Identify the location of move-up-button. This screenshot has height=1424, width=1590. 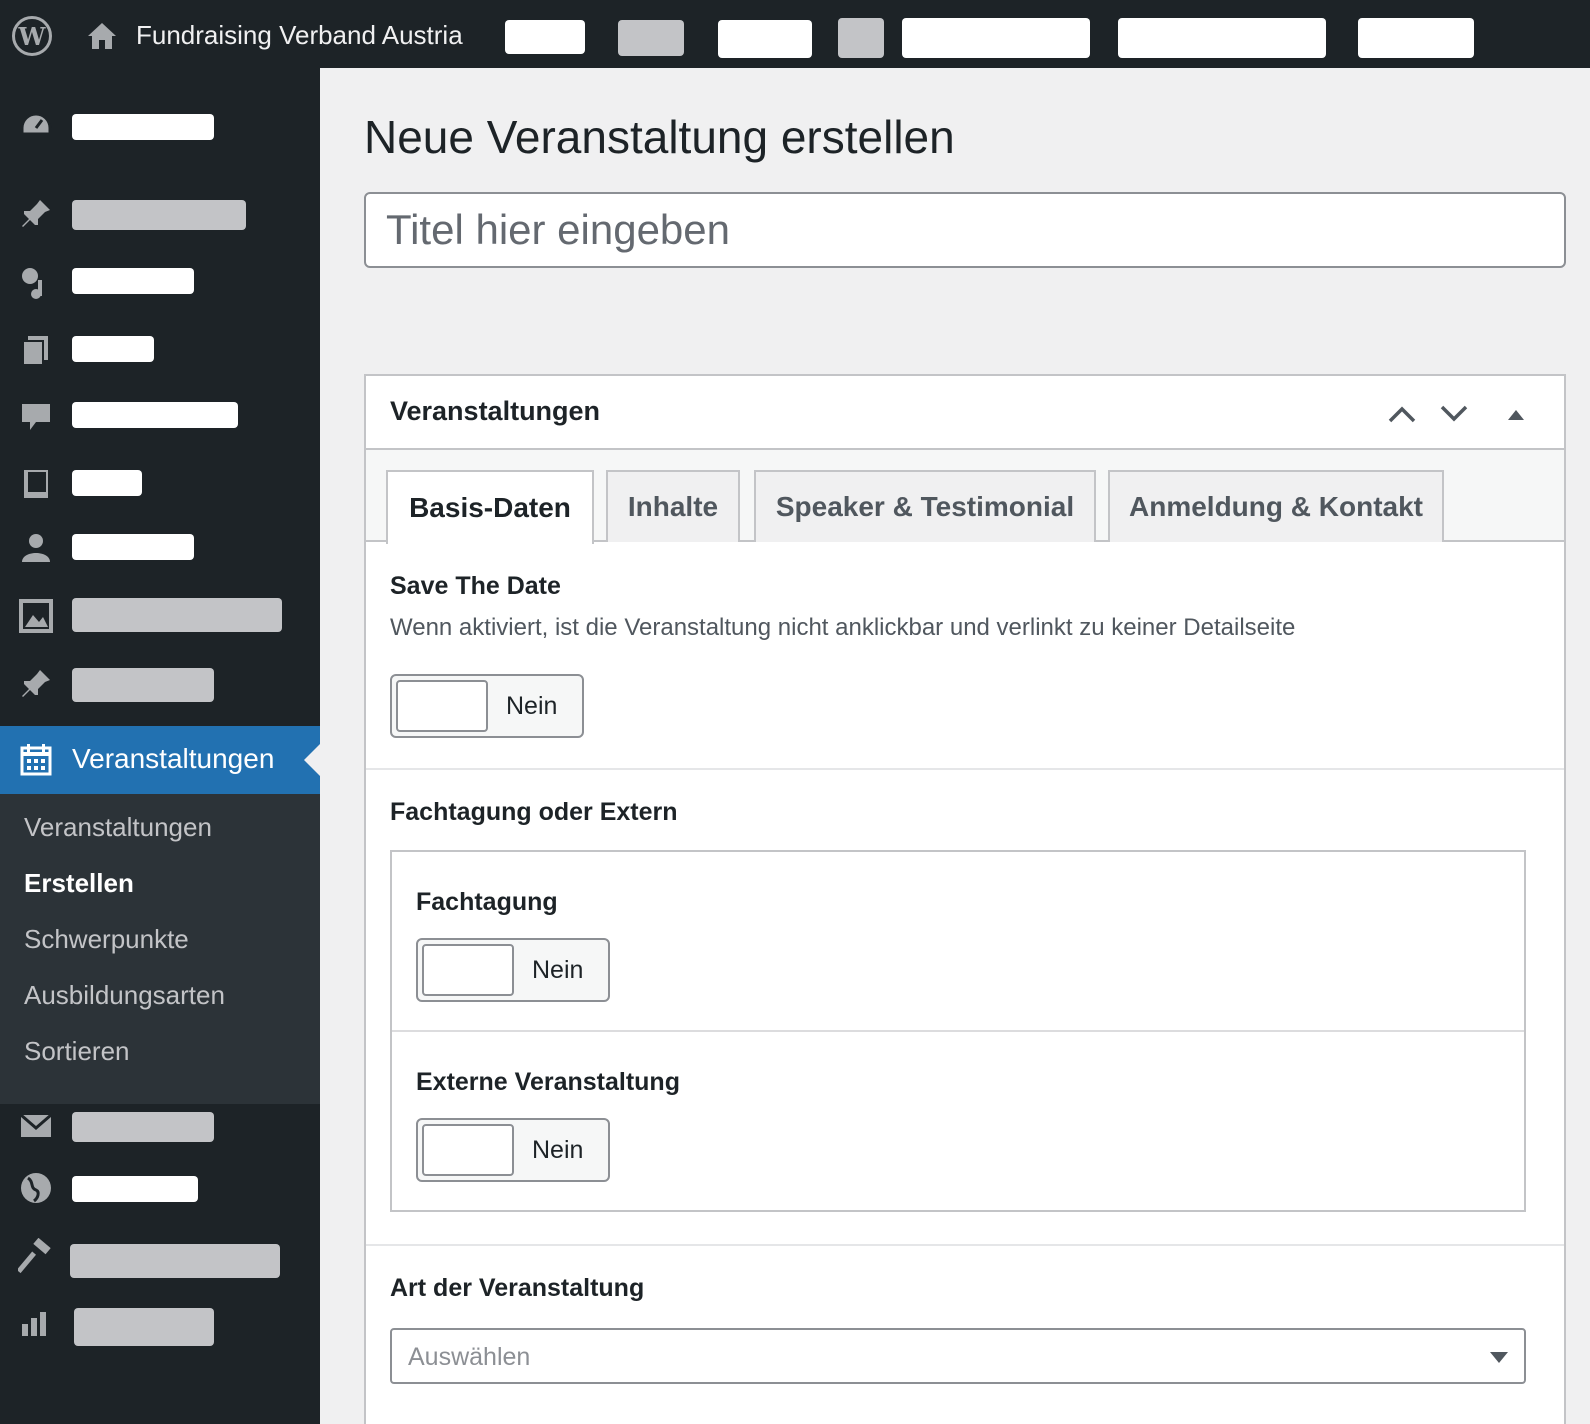
(1402, 414).